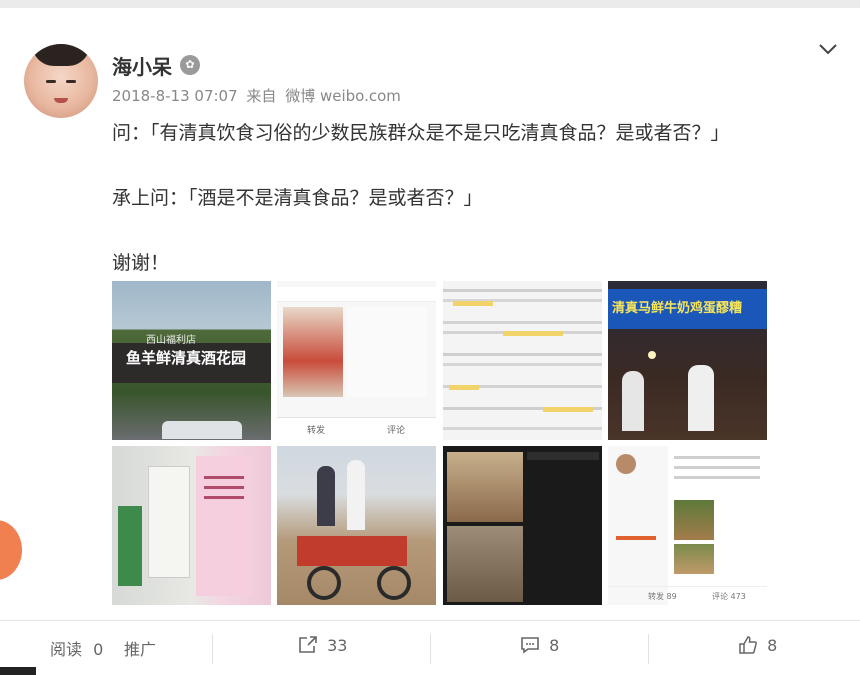 The height and width of the screenshot is (675, 860). Describe the element at coordinates (141, 263) in the screenshot. I see `post-line-3: 谢谢！` at that location.